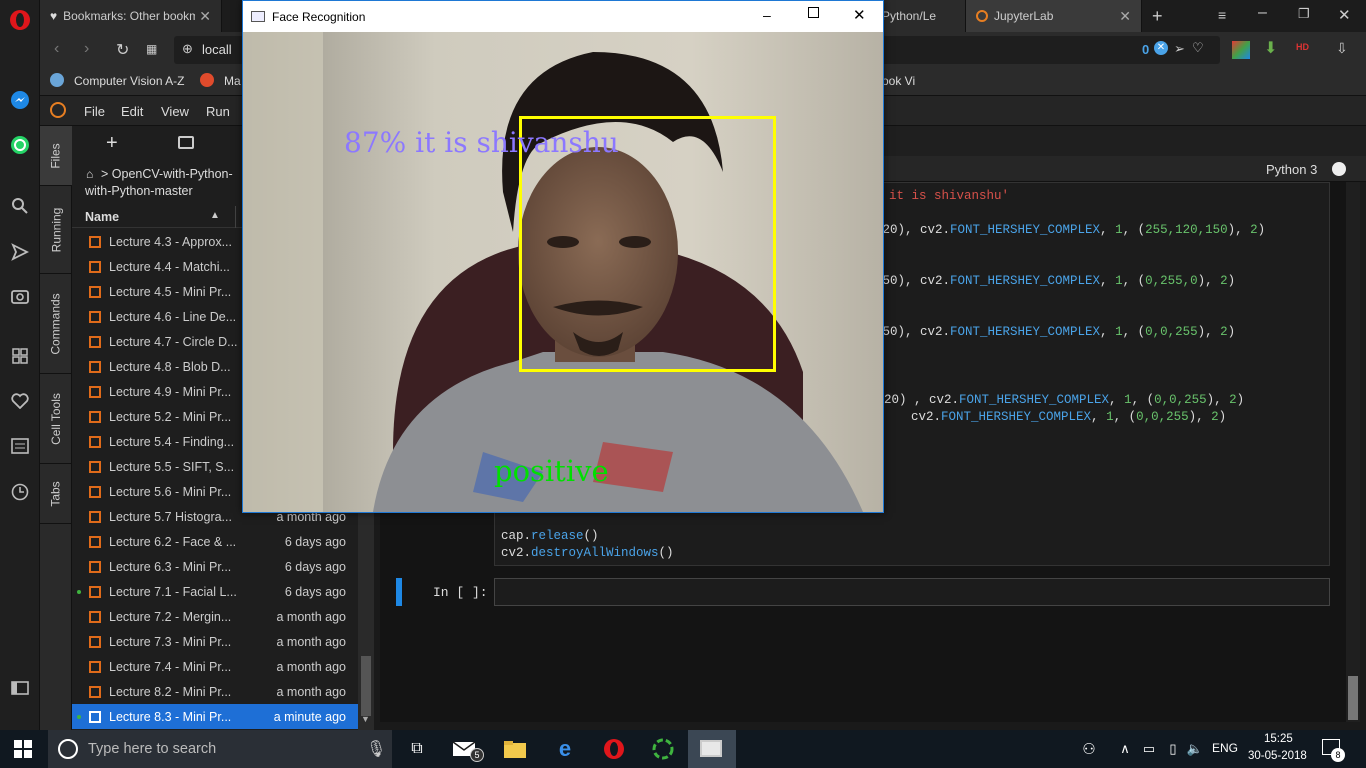 Image resolution: width=1366 pixels, height=768 pixels. I want to click on scroll-down-icon: ▼, so click(365, 719).